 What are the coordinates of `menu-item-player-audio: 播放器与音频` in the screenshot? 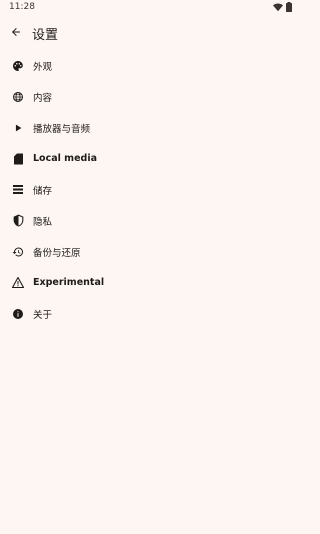 It's located at (150, 127).